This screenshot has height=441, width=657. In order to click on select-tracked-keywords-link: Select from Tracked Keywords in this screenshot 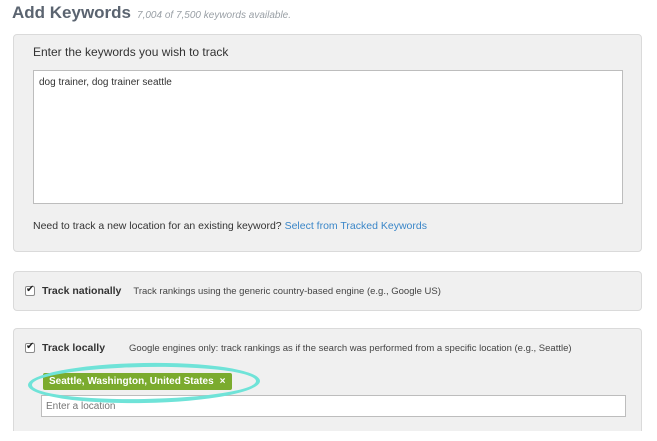, I will do `click(356, 226)`.